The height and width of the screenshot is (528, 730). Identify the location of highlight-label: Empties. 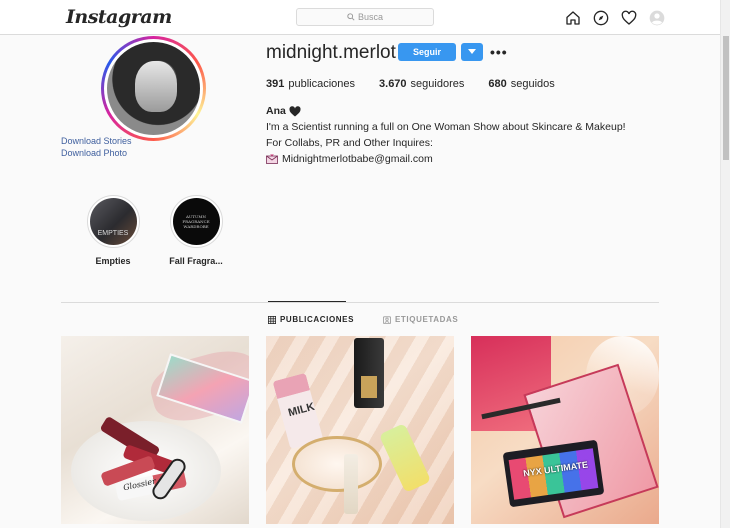
(113, 261).